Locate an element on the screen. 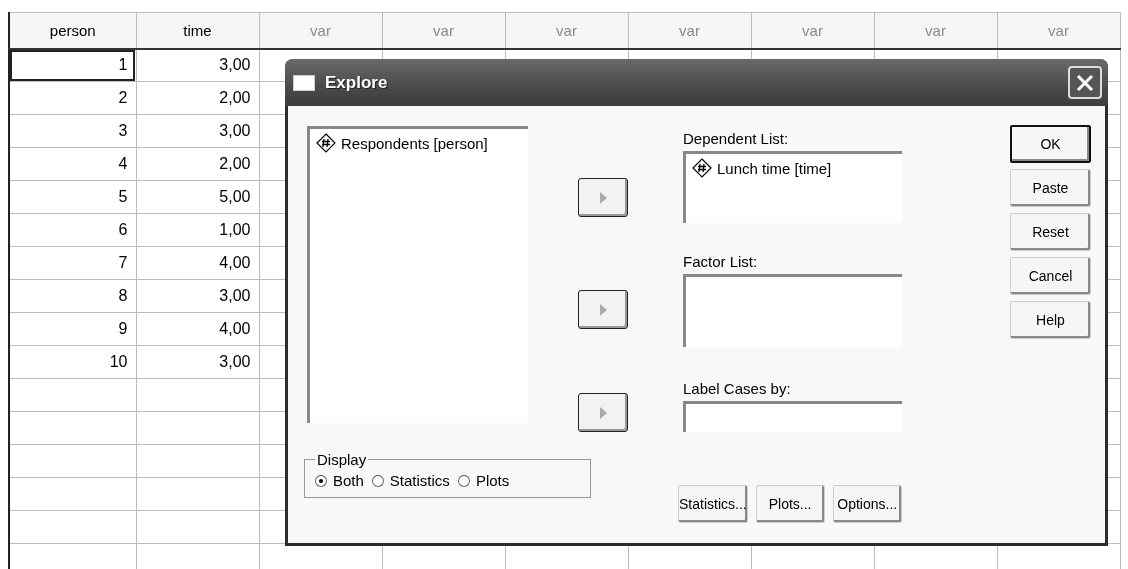  label-cases-field is located at coordinates (792, 416).